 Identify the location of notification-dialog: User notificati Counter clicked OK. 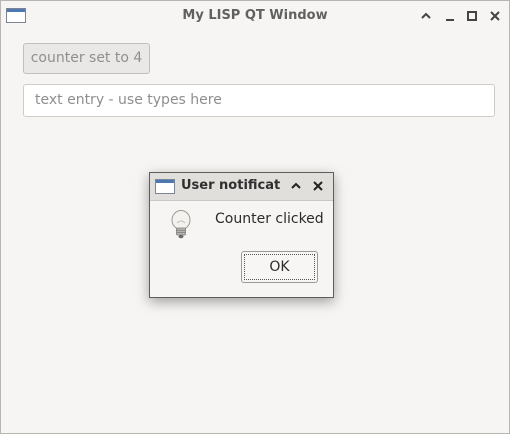
(241, 235).